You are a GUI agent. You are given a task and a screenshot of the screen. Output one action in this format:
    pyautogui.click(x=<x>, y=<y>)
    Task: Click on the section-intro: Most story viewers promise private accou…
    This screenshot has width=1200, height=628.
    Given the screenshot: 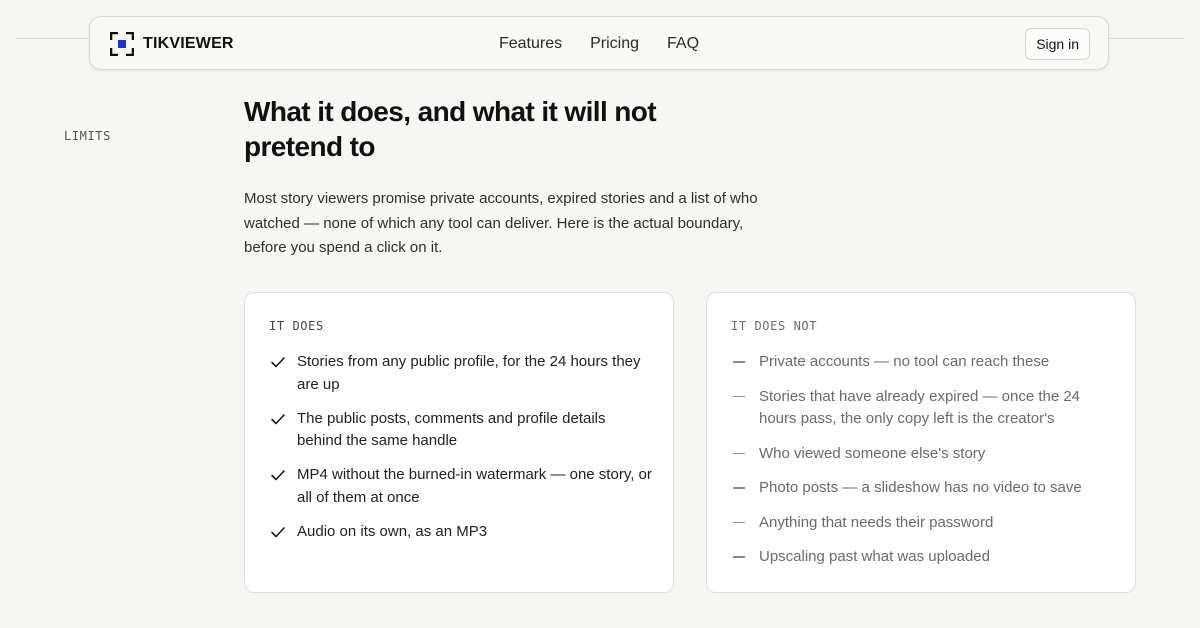 What is the action you would take?
    pyautogui.click(x=501, y=223)
    